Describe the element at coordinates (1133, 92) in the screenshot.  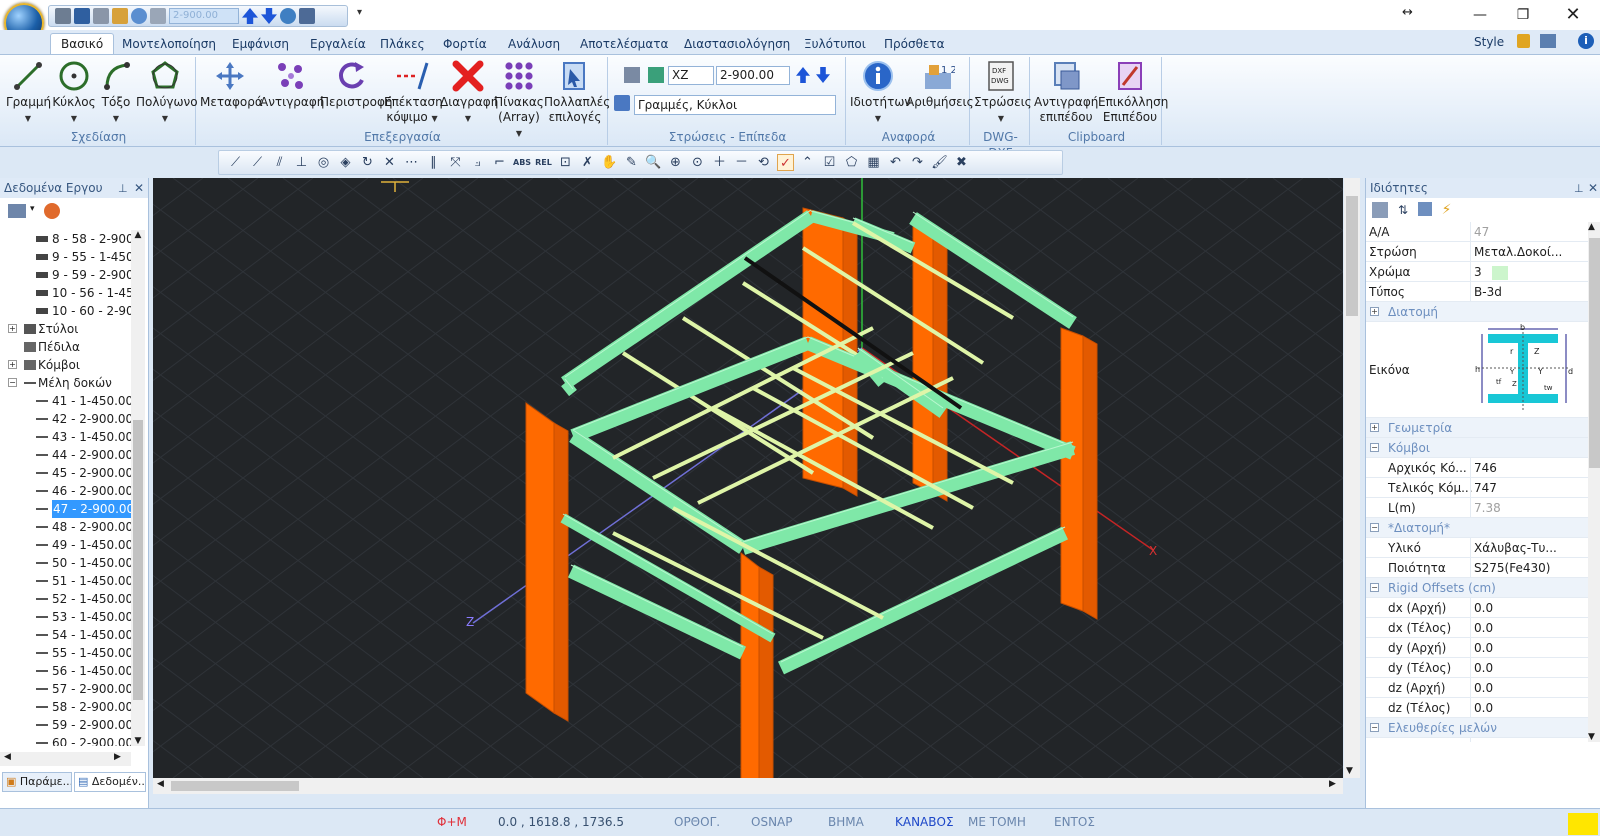
I see `paste-level-button: Επικόλληση Επιπέδου` at that location.